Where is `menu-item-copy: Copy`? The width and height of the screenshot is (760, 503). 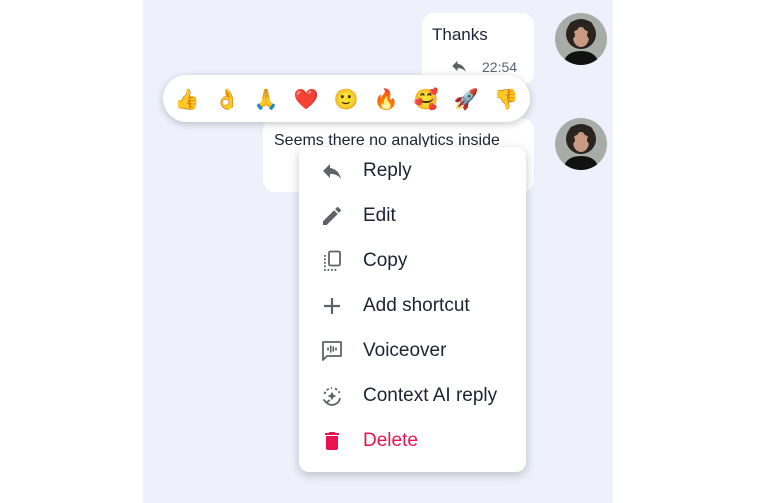
menu-item-copy: Copy is located at coordinates (412, 261).